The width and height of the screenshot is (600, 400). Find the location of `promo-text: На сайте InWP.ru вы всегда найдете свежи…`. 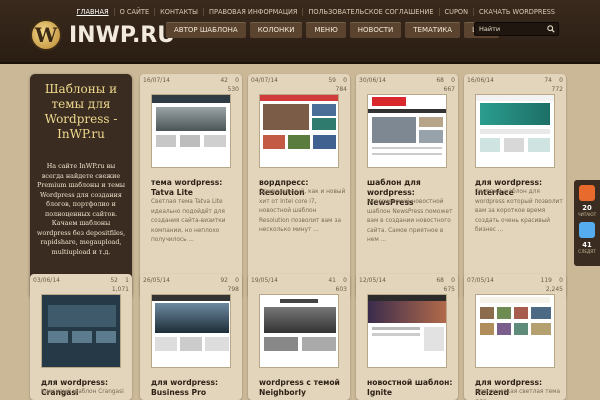

promo-text: На сайте InWP.ru вы всегда найдете свежи… is located at coordinates (81, 209).